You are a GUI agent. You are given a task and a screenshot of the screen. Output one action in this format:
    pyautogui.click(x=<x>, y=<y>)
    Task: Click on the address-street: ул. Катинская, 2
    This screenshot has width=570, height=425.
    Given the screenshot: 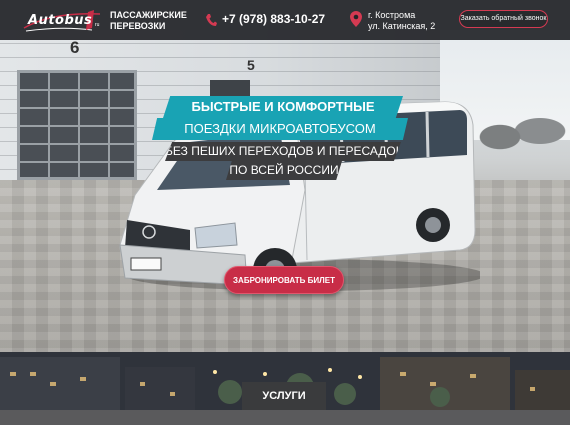 What is the action you would take?
    pyautogui.click(x=402, y=26)
    